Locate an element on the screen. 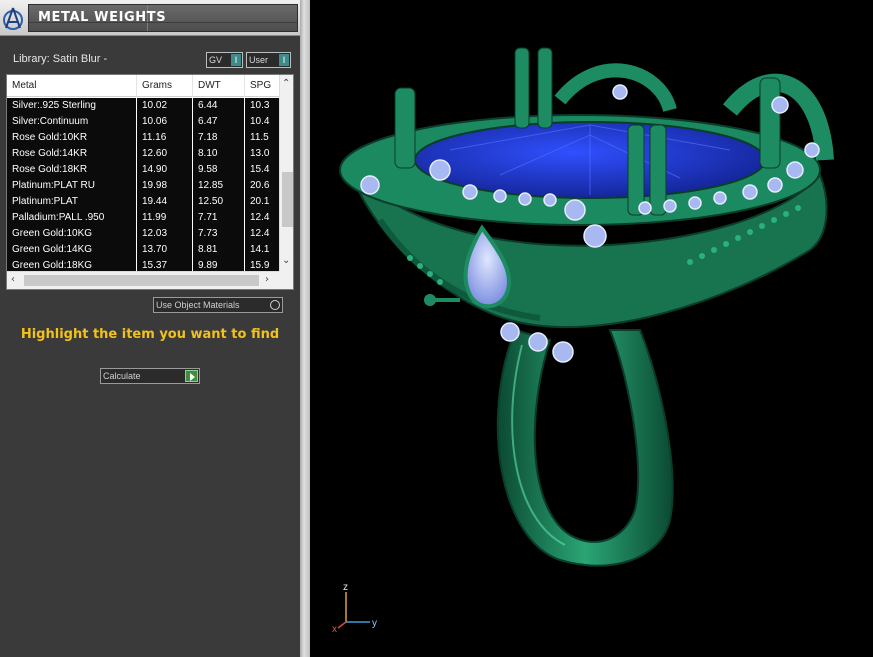 The image size is (873, 657). table-row: Platinum:PLAT 19.44 12.50 20.1 is located at coordinates (143, 202).